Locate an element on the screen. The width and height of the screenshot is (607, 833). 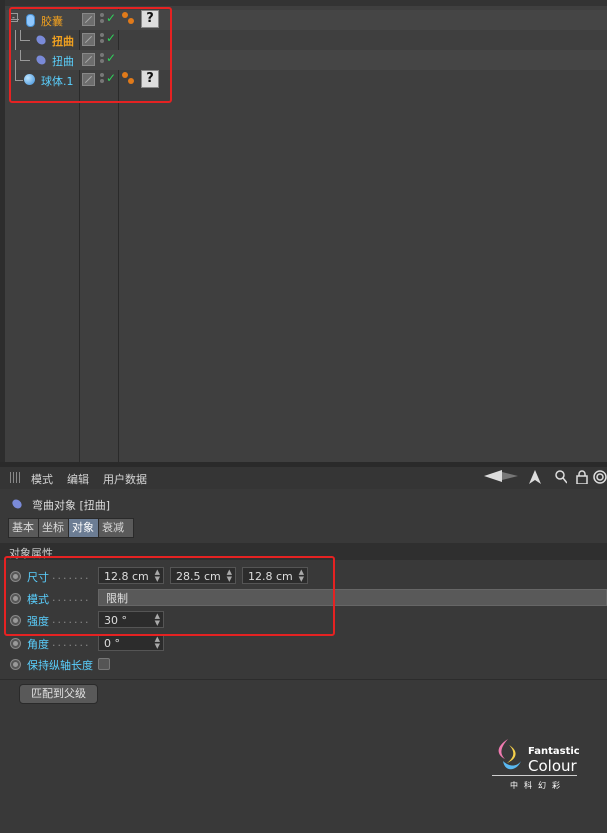
brand-name-line2: Colour is located at coordinates (552, 766).